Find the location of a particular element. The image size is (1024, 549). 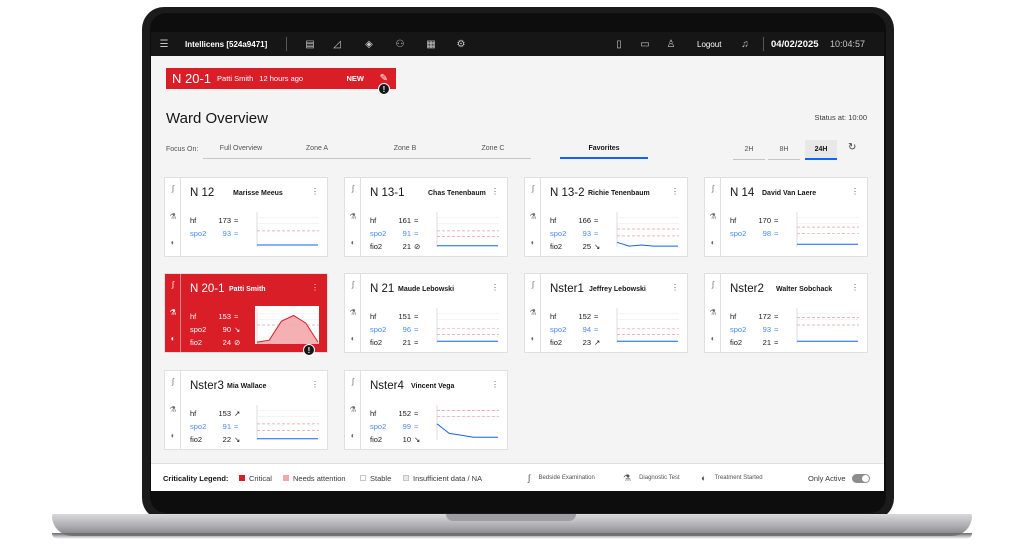

logout-button: Logout is located at coordinates (709, 44).